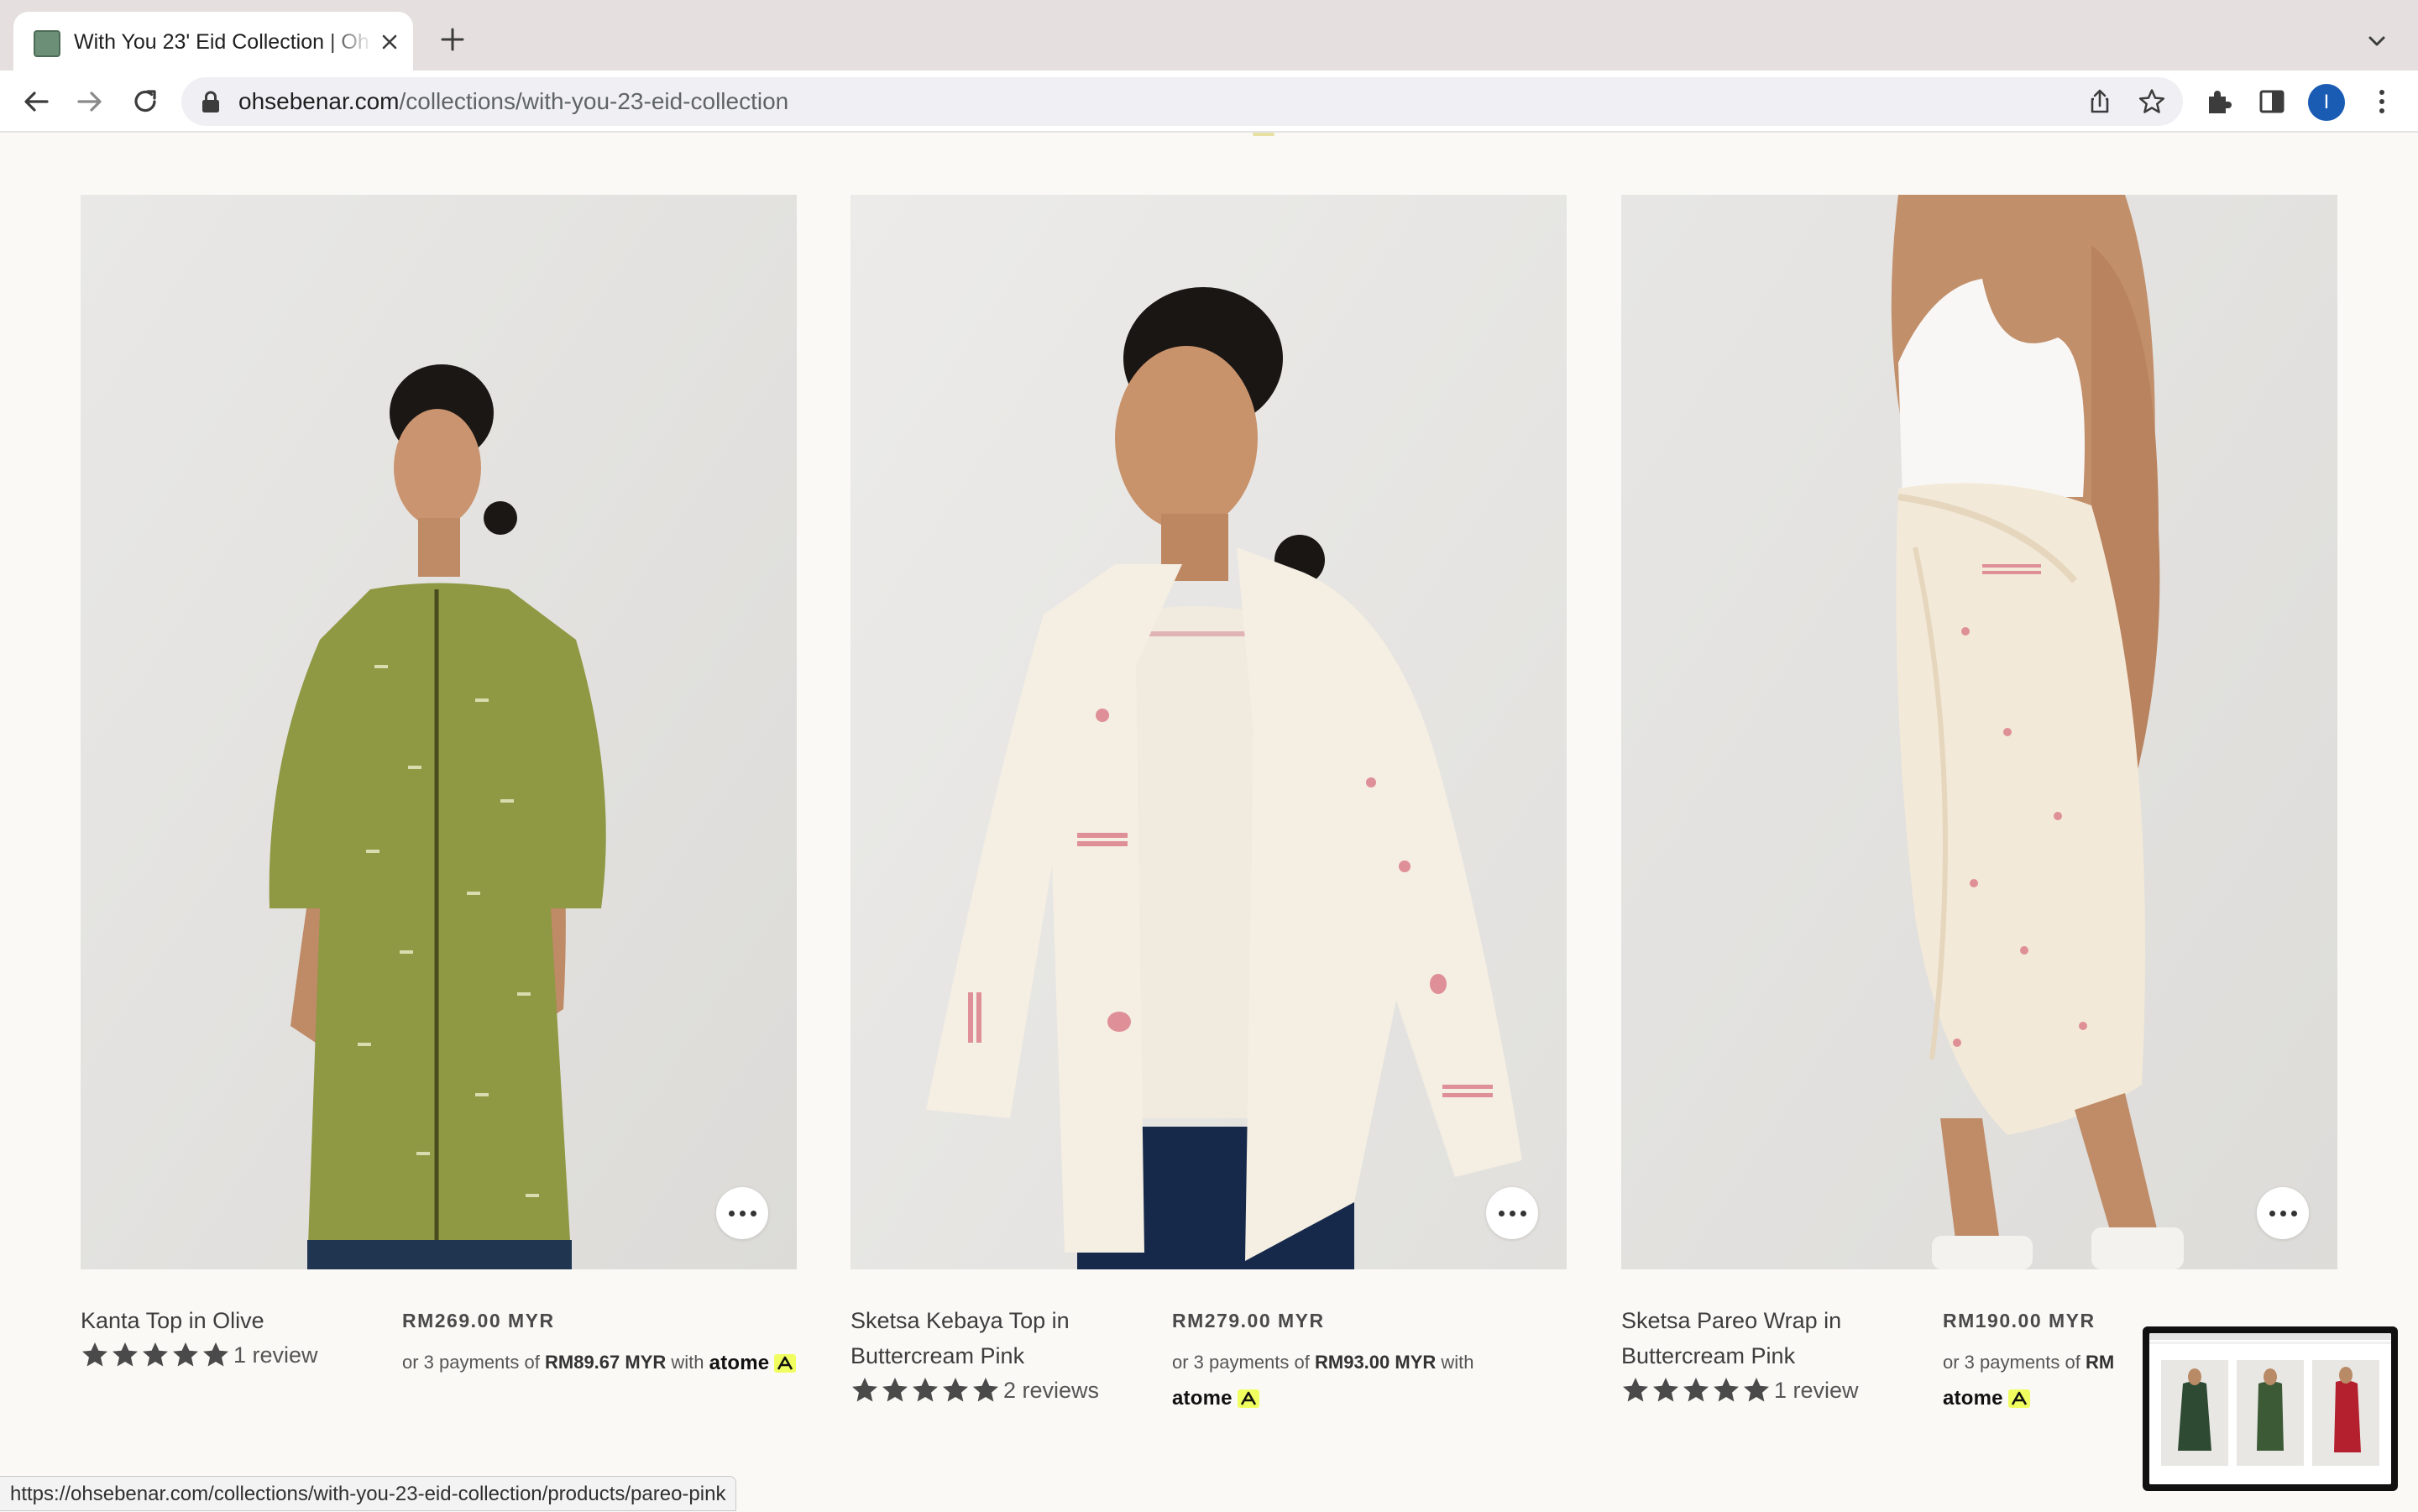 The width and height of the screenshot is (2418, 1512). Describe the element at coordinates (478, 1321) in the screenshot. I see `product-price: RM269.00 MYR` at that location.